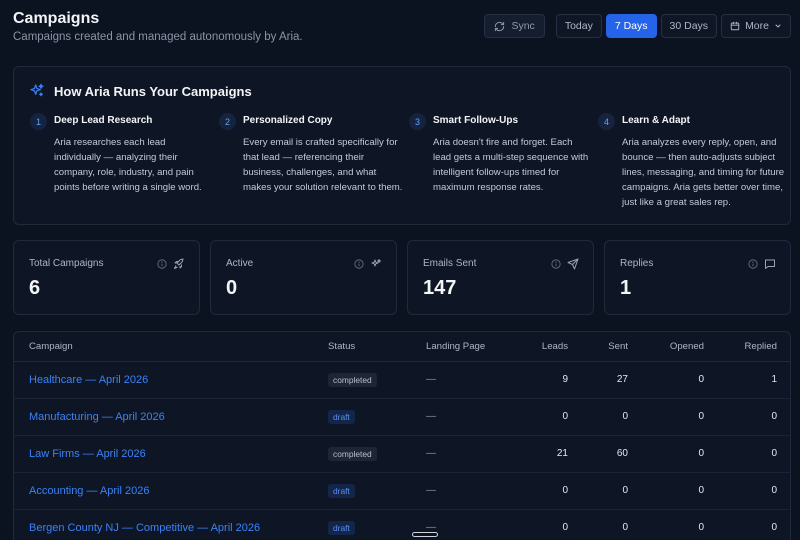 The image size is (800, 540). What do you see at coordinates (735, 26) in the screenshot?
I see `calendar-icon` at bounding box center [735, 26].